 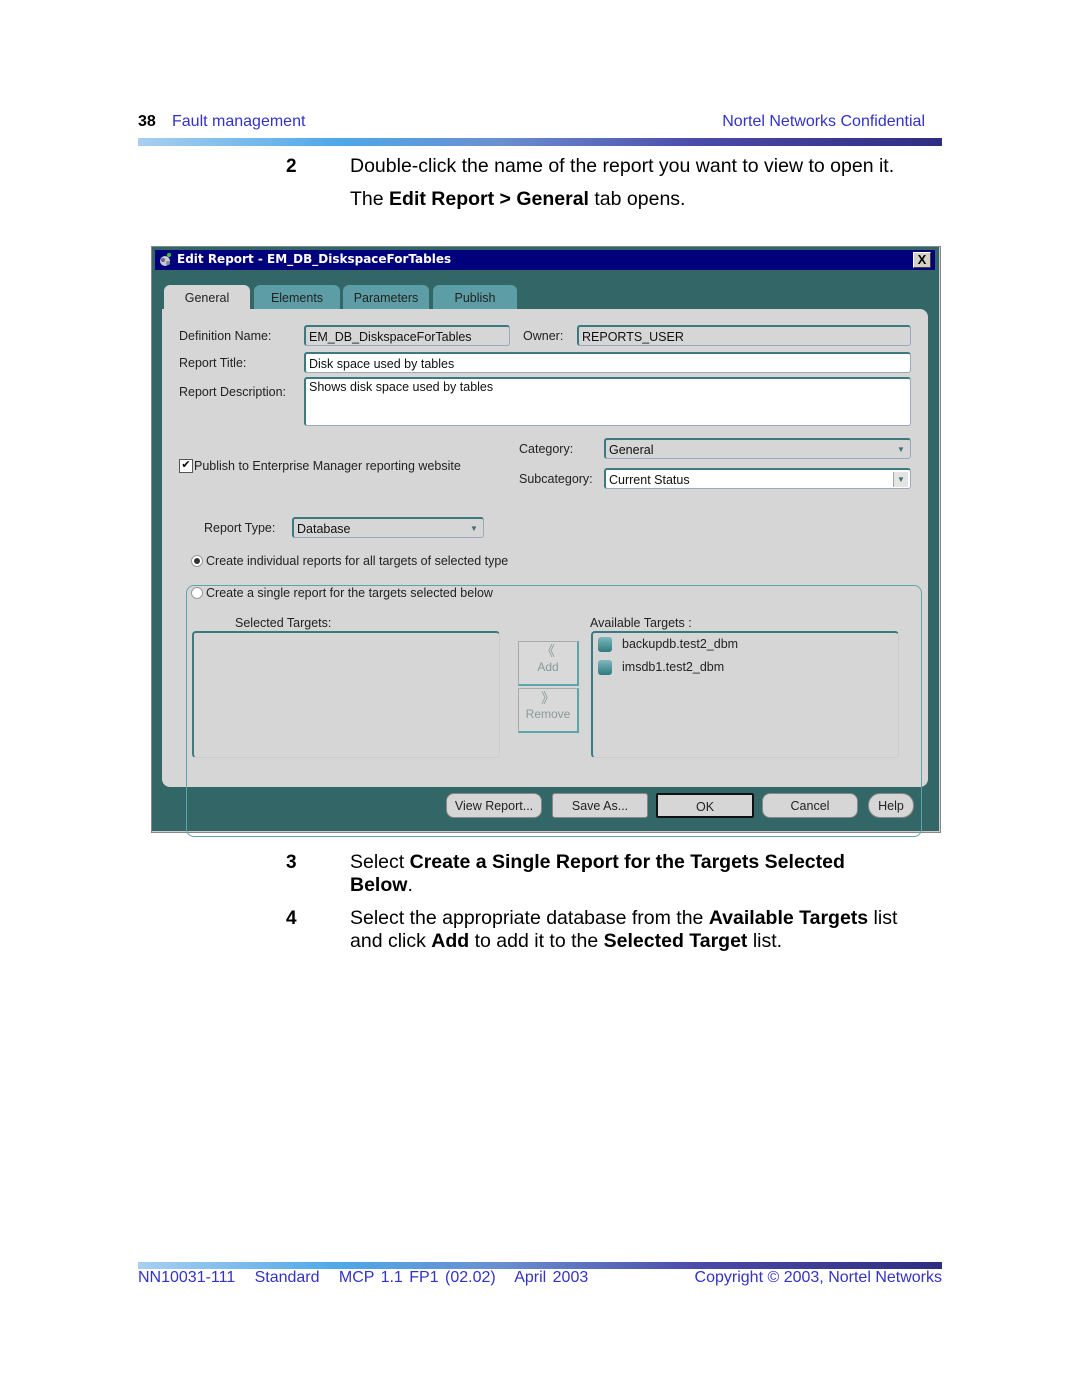 I want to click on subcategory-value: Current Status, so click(x=649, y=480).